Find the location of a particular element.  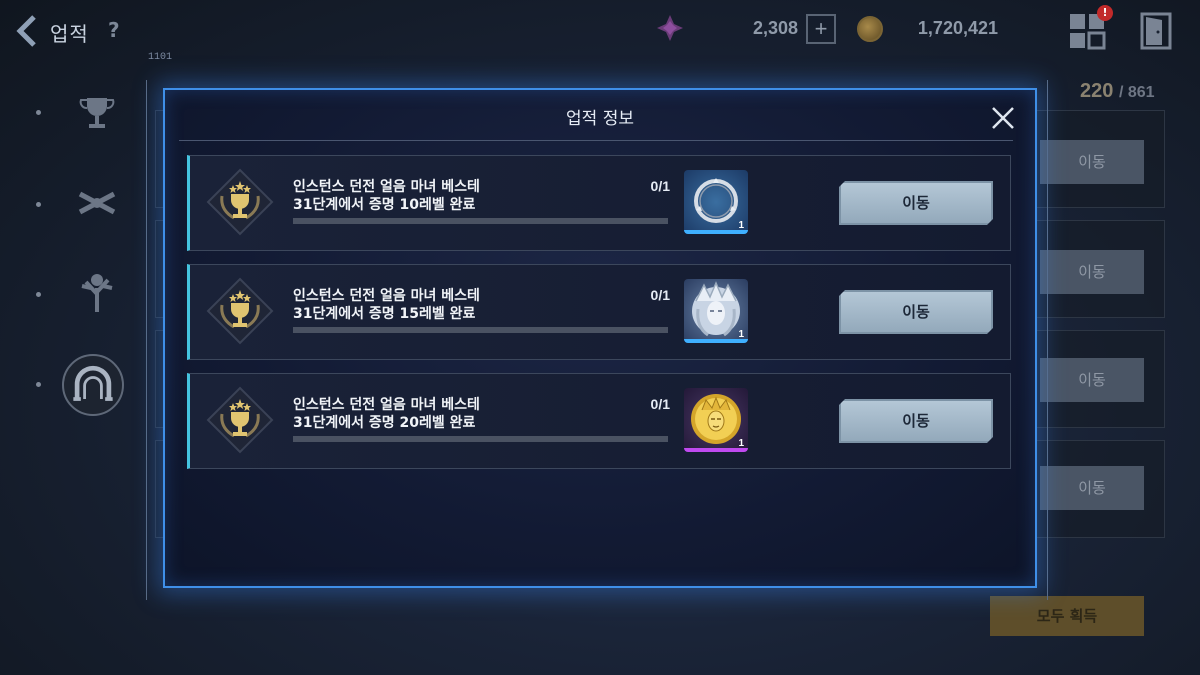

tab-dungeon is located at coordinates (93, 385).